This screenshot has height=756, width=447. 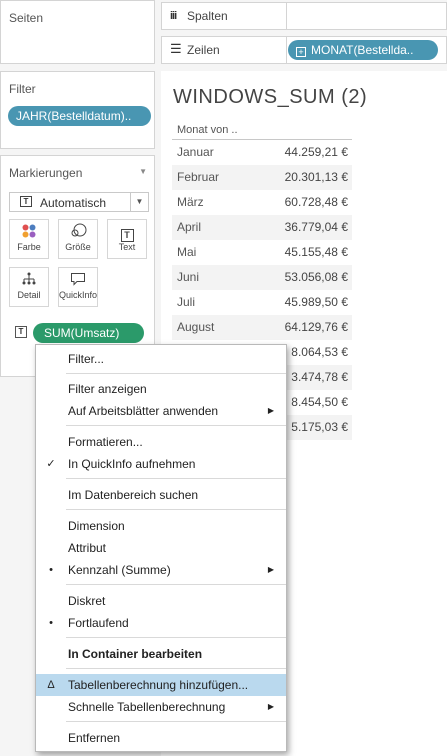 I want to click on month-cell: Juli, so click(x=186, y=302).